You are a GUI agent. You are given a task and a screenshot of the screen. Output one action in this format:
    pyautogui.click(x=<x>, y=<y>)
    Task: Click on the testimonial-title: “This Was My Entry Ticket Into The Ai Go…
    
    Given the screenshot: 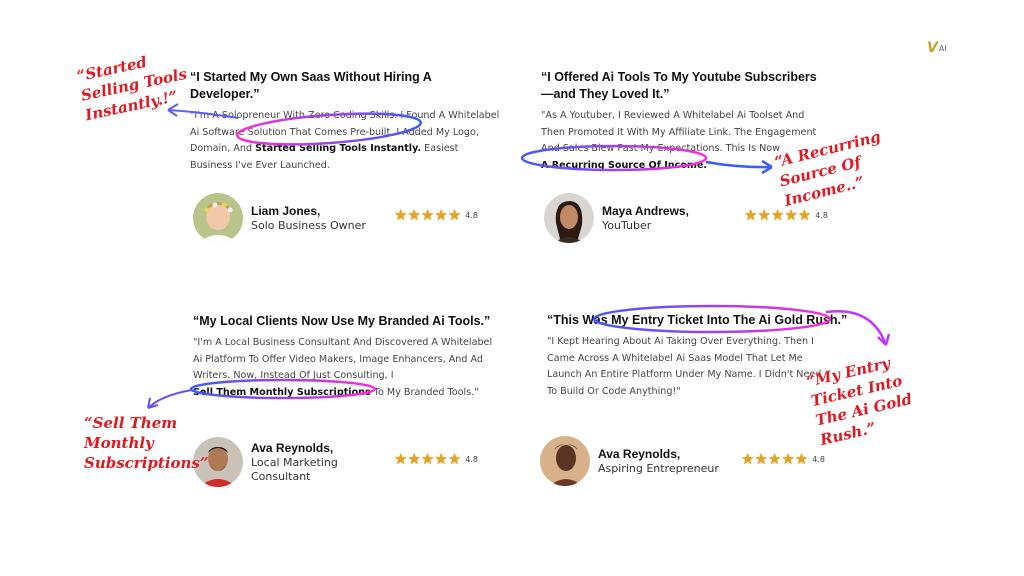 What is the action you would take?
    pyautogui.click(x=697, y=320)
    